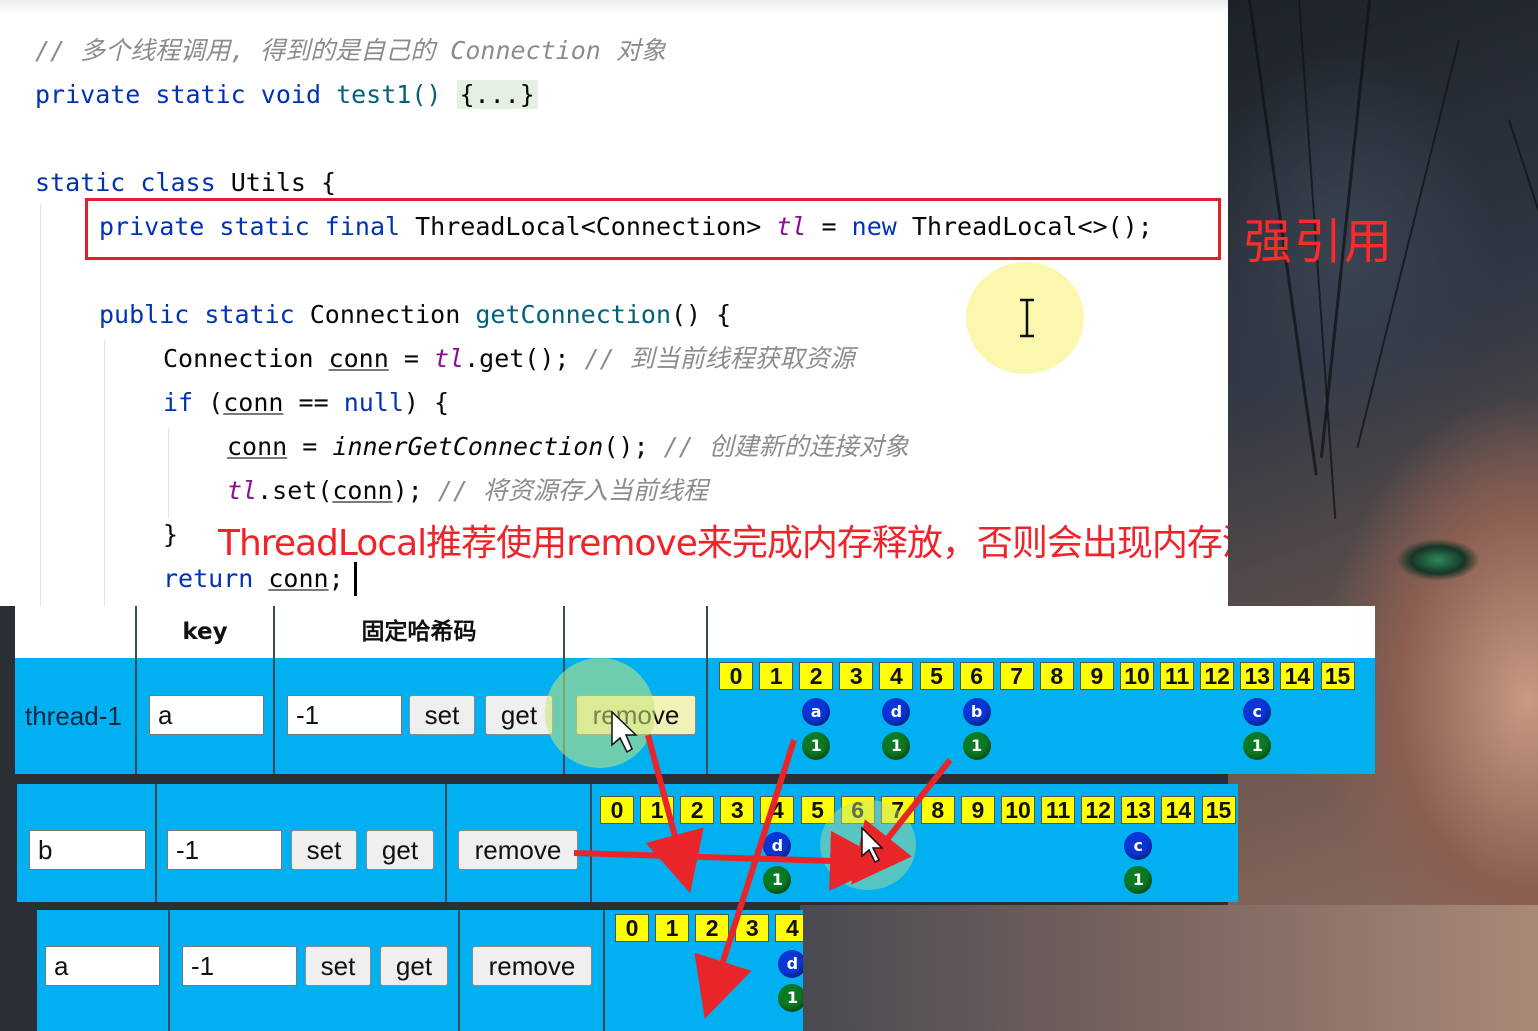  I want to click on code-punctuation: ;, so click(336, 578).